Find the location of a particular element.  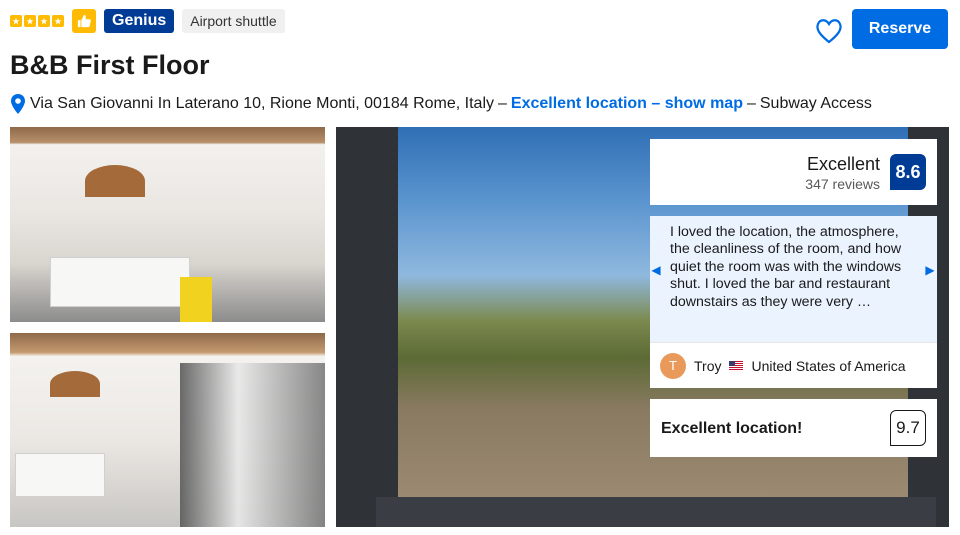

map-pin-icon is located at coordinates (18, 104).